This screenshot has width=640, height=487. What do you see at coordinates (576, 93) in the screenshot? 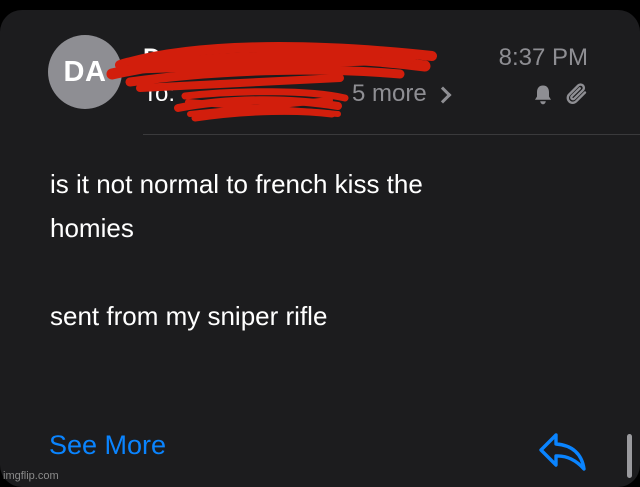
I see `paperclip-icon` at bounding box center [576, 93].